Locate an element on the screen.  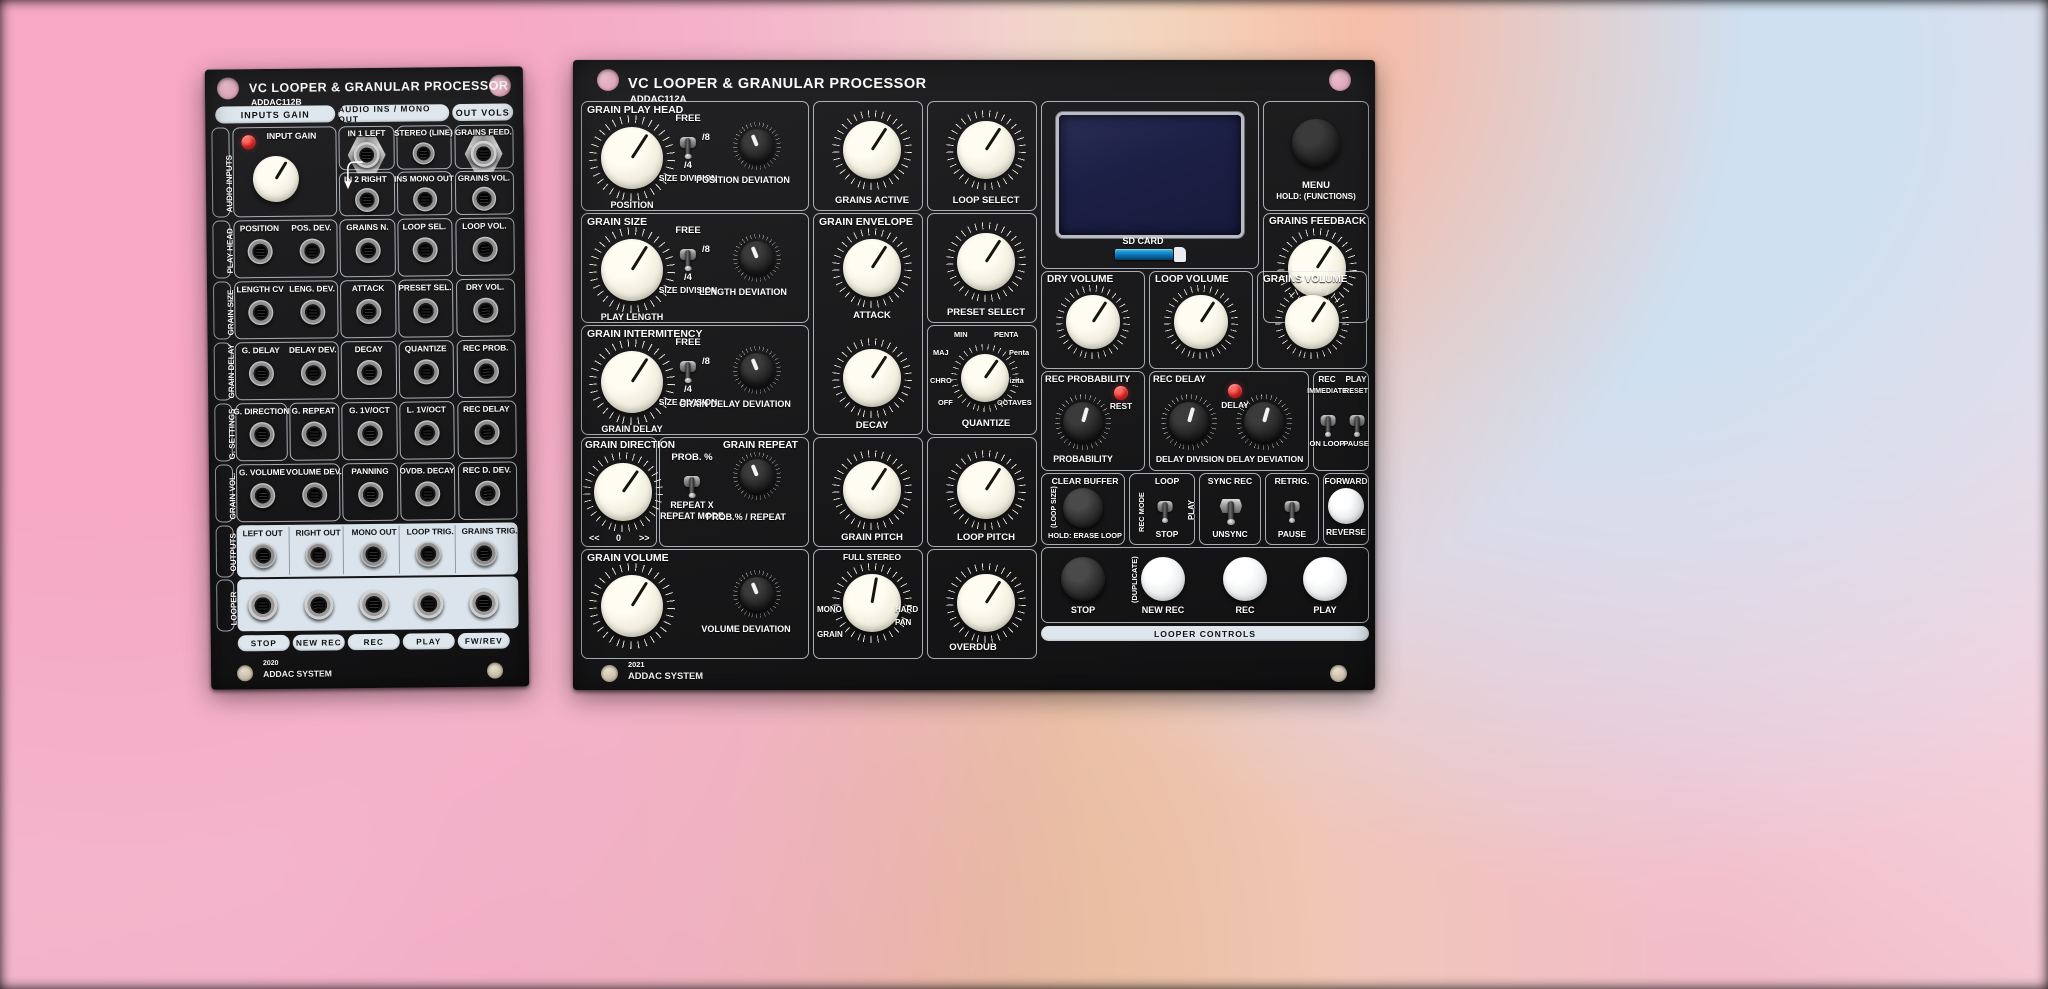
looper-jack-rec is located at coordinates (374, 604).